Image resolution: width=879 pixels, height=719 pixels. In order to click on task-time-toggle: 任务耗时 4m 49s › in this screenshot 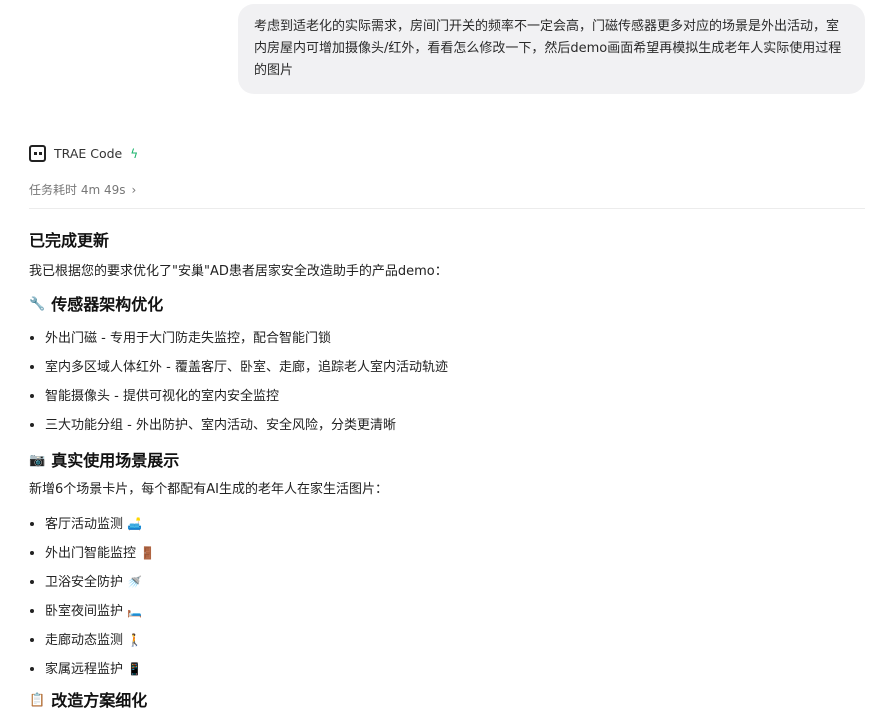, I will do `click(82, 189)`.